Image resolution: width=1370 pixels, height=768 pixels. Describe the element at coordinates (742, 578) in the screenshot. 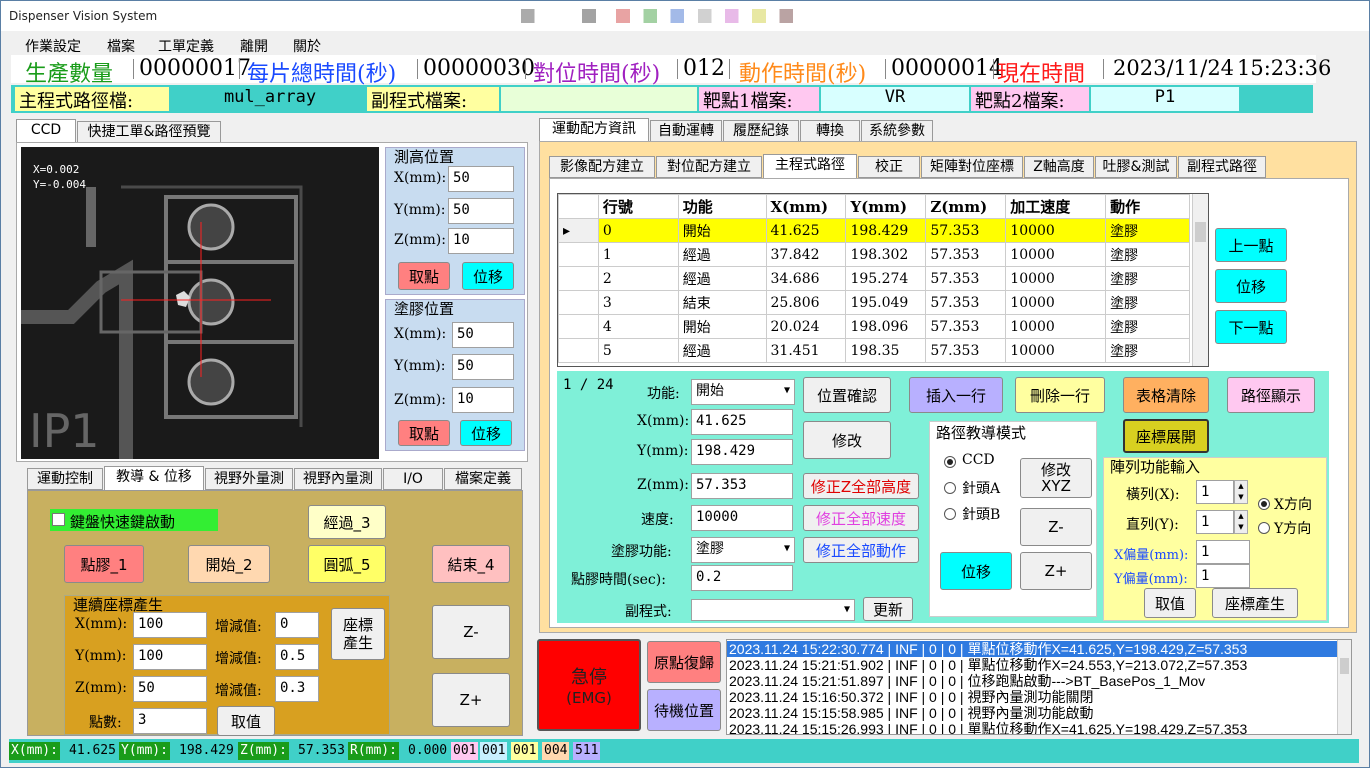

I see `dispense-time-input: 0.2` at that location.